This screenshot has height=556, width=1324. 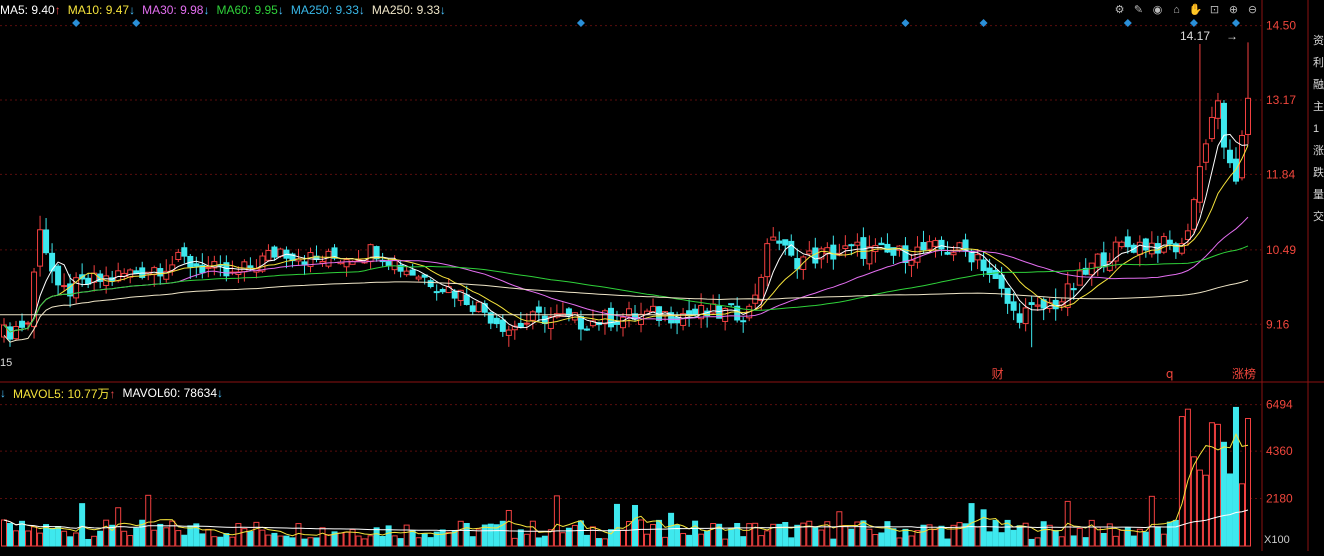 What do you see at coordinates (1278, 324) in the screenshot?
I see `price-tick-label: 9.16` at bounding box center [1278, 324].